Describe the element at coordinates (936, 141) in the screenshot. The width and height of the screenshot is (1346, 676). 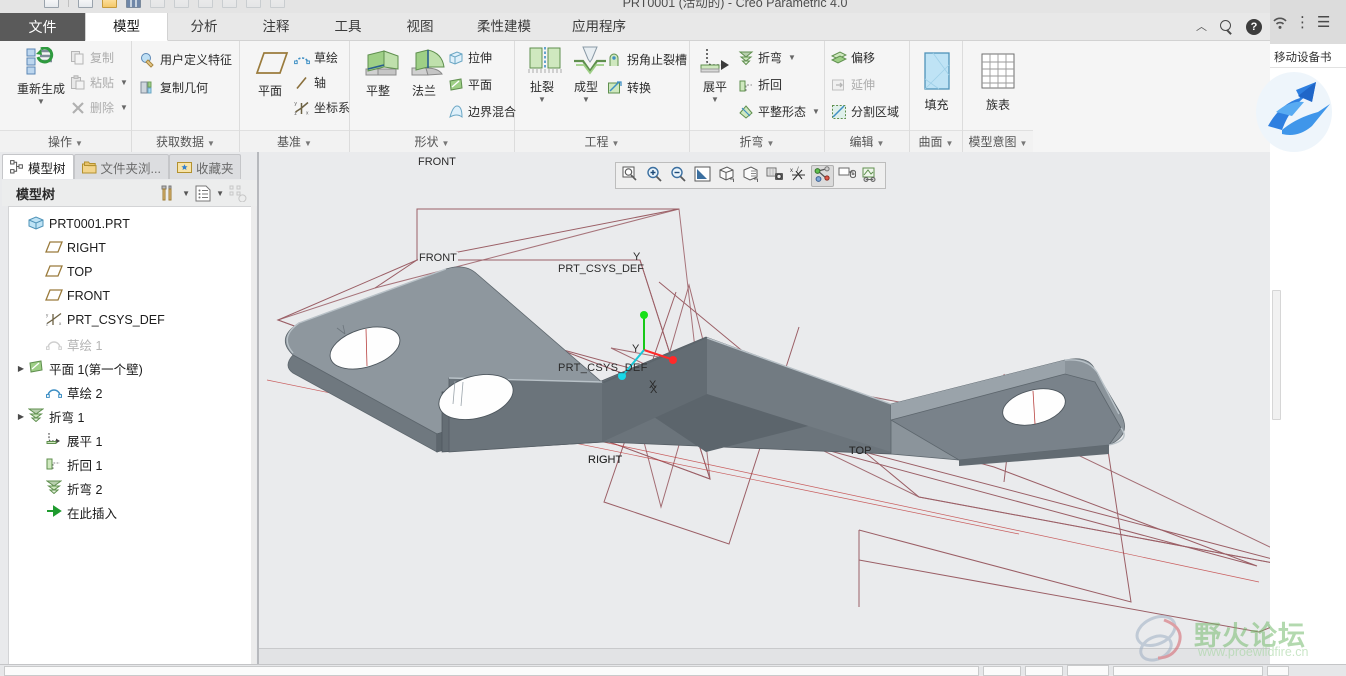
I see `ribbon-group-label-surface: 曲面 ▼` at that location.